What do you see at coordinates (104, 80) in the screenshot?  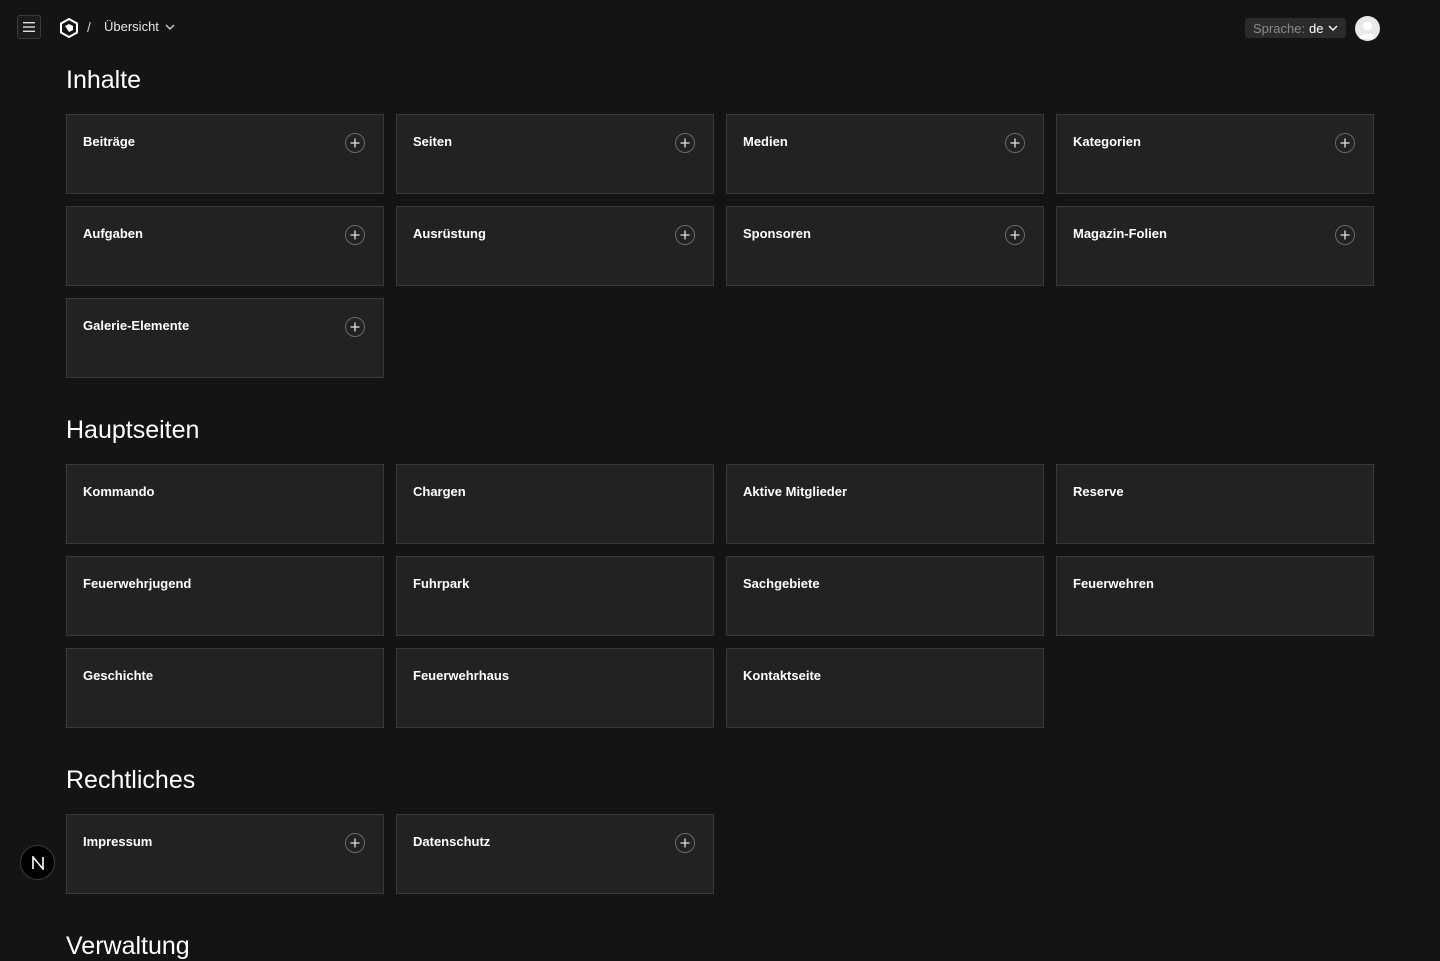 I see `section-title: Inhalte` at bounding box center [104, 80].